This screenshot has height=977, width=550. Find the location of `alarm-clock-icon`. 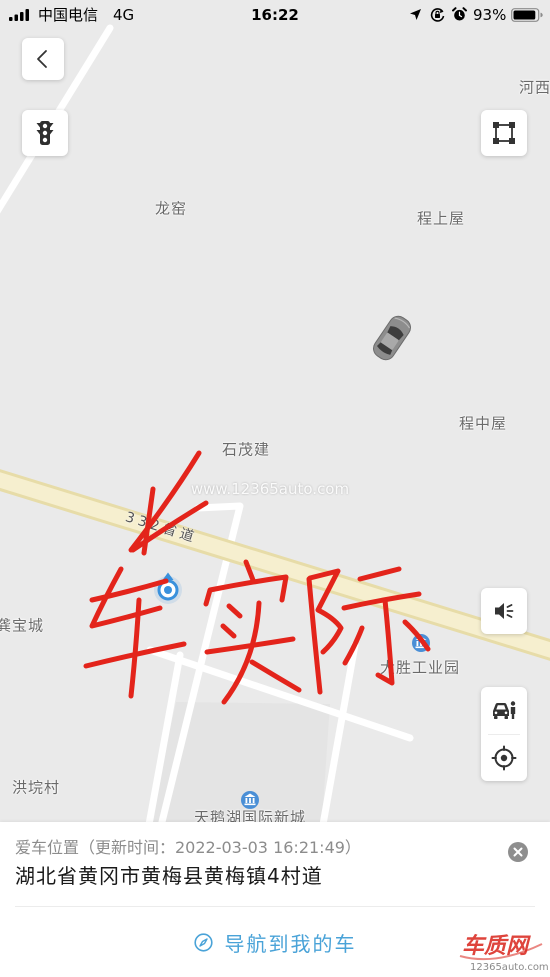

alarm-clock-icon is located at coordinates (459, 14).